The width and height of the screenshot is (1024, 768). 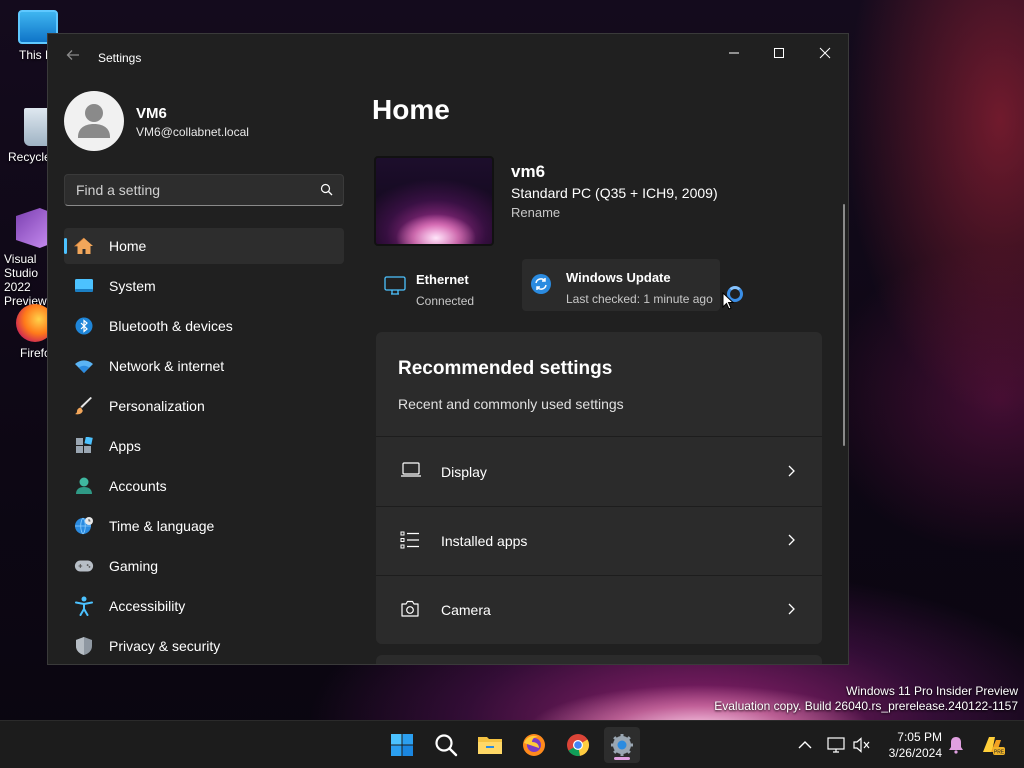 What do you see at coordinates (578, 745) in the screenshot?
I see `chrome-taskbar-button` at bounding box center [578, 745].